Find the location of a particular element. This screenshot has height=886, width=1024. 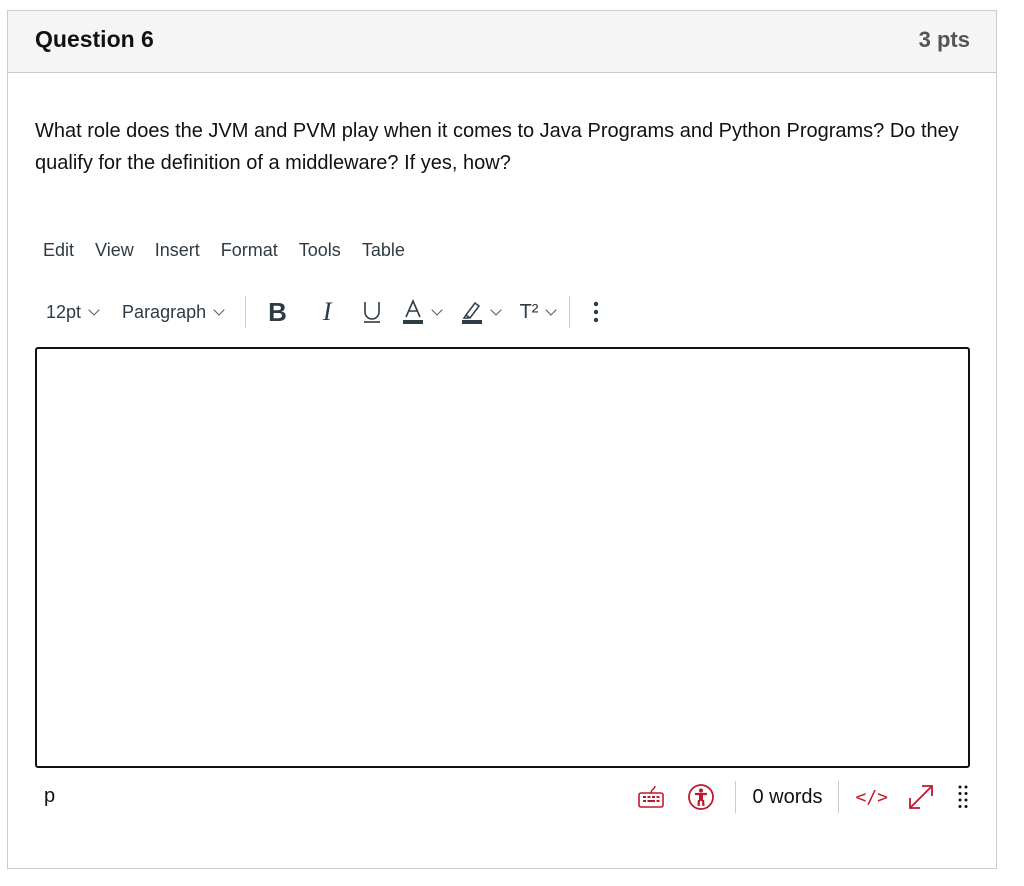

accessibility-icon is located at coordinates (701, 797).